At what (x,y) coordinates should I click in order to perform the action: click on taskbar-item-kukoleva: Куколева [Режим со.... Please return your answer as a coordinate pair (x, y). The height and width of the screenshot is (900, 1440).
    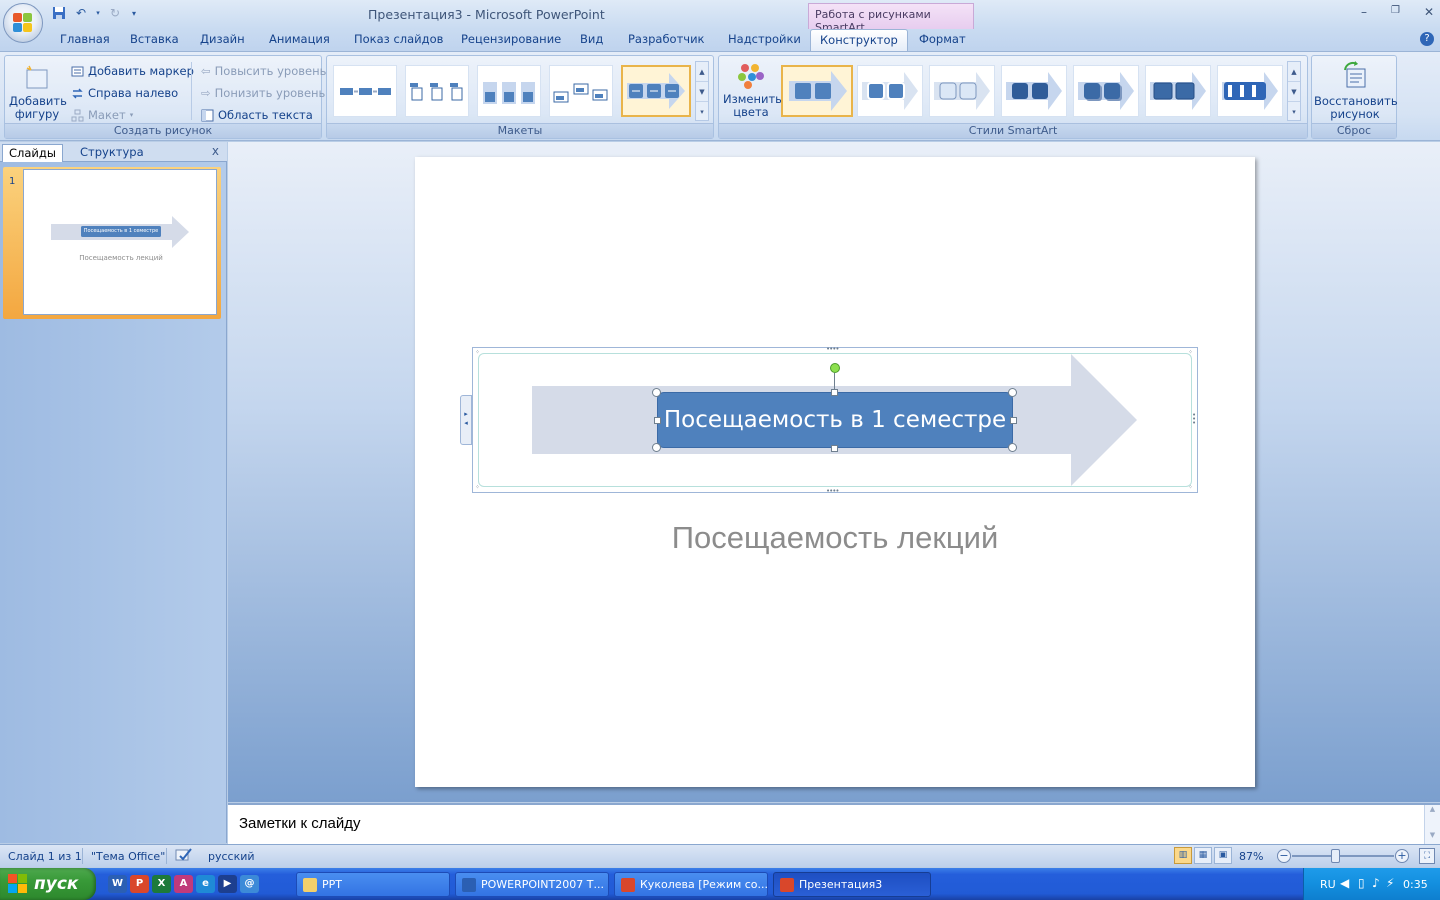
    Looking at the image, I should click on (691, 884).